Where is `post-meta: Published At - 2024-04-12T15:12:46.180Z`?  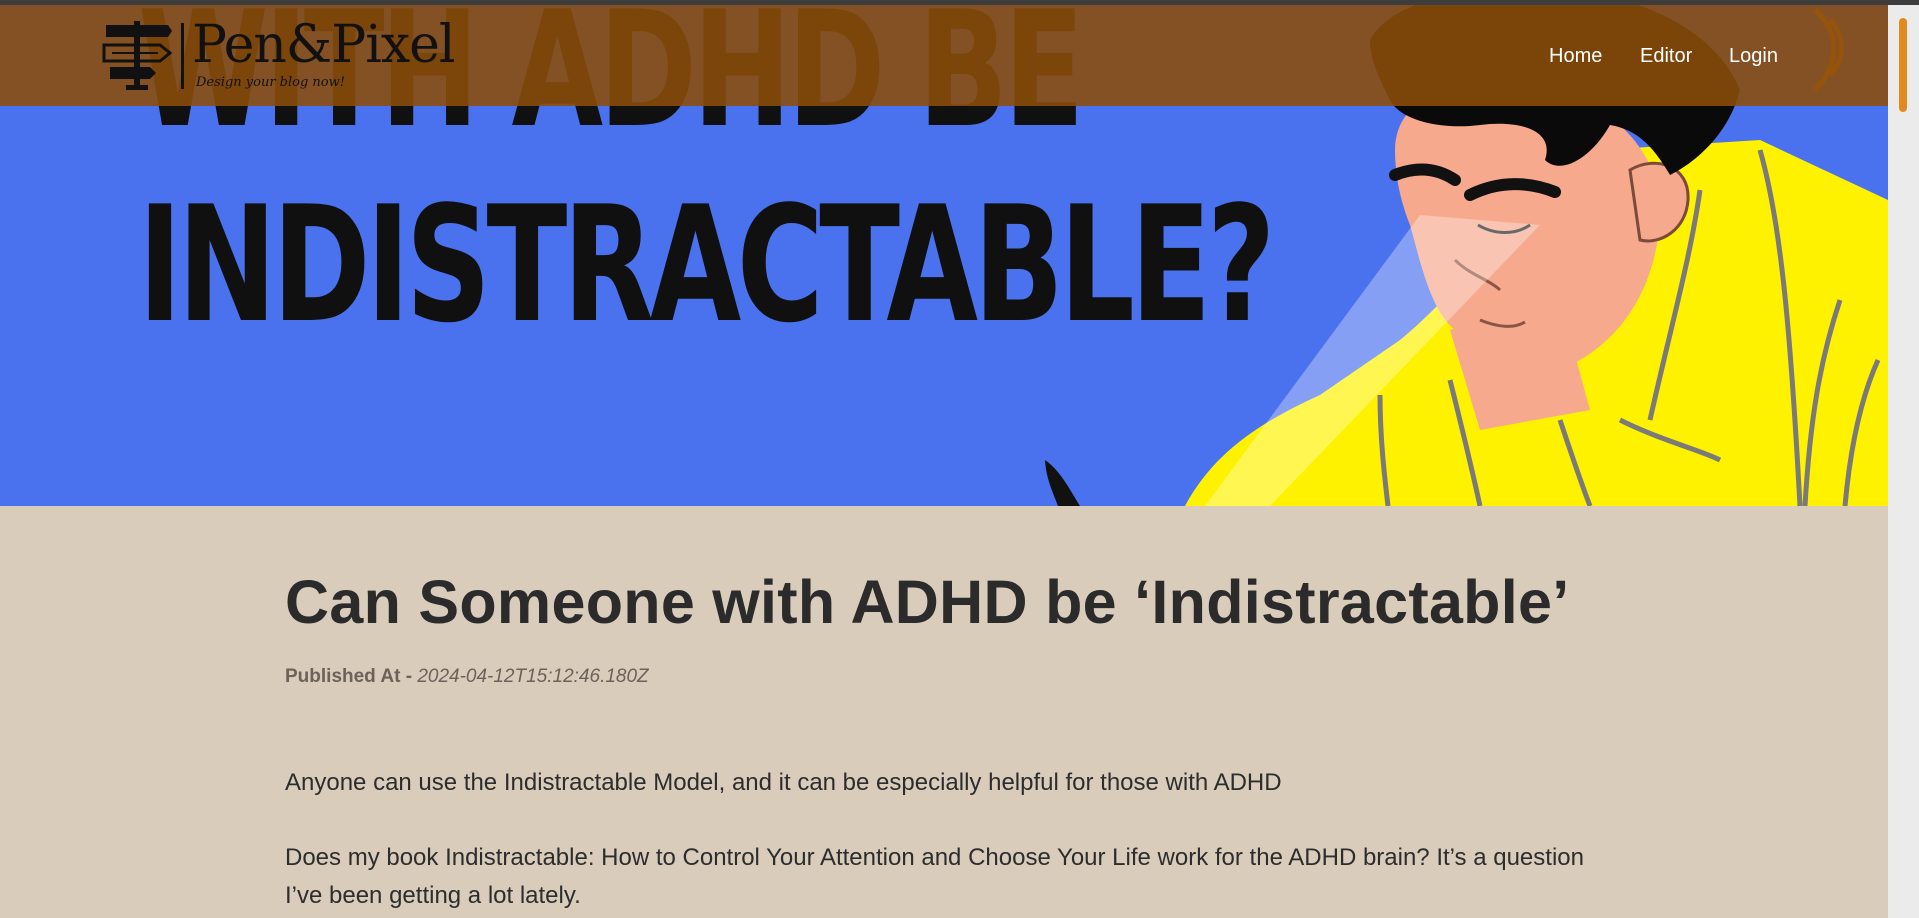 post-meta: Published At - 2024-04-12T15:12:46.180Z is located at coordinates (467, 677).